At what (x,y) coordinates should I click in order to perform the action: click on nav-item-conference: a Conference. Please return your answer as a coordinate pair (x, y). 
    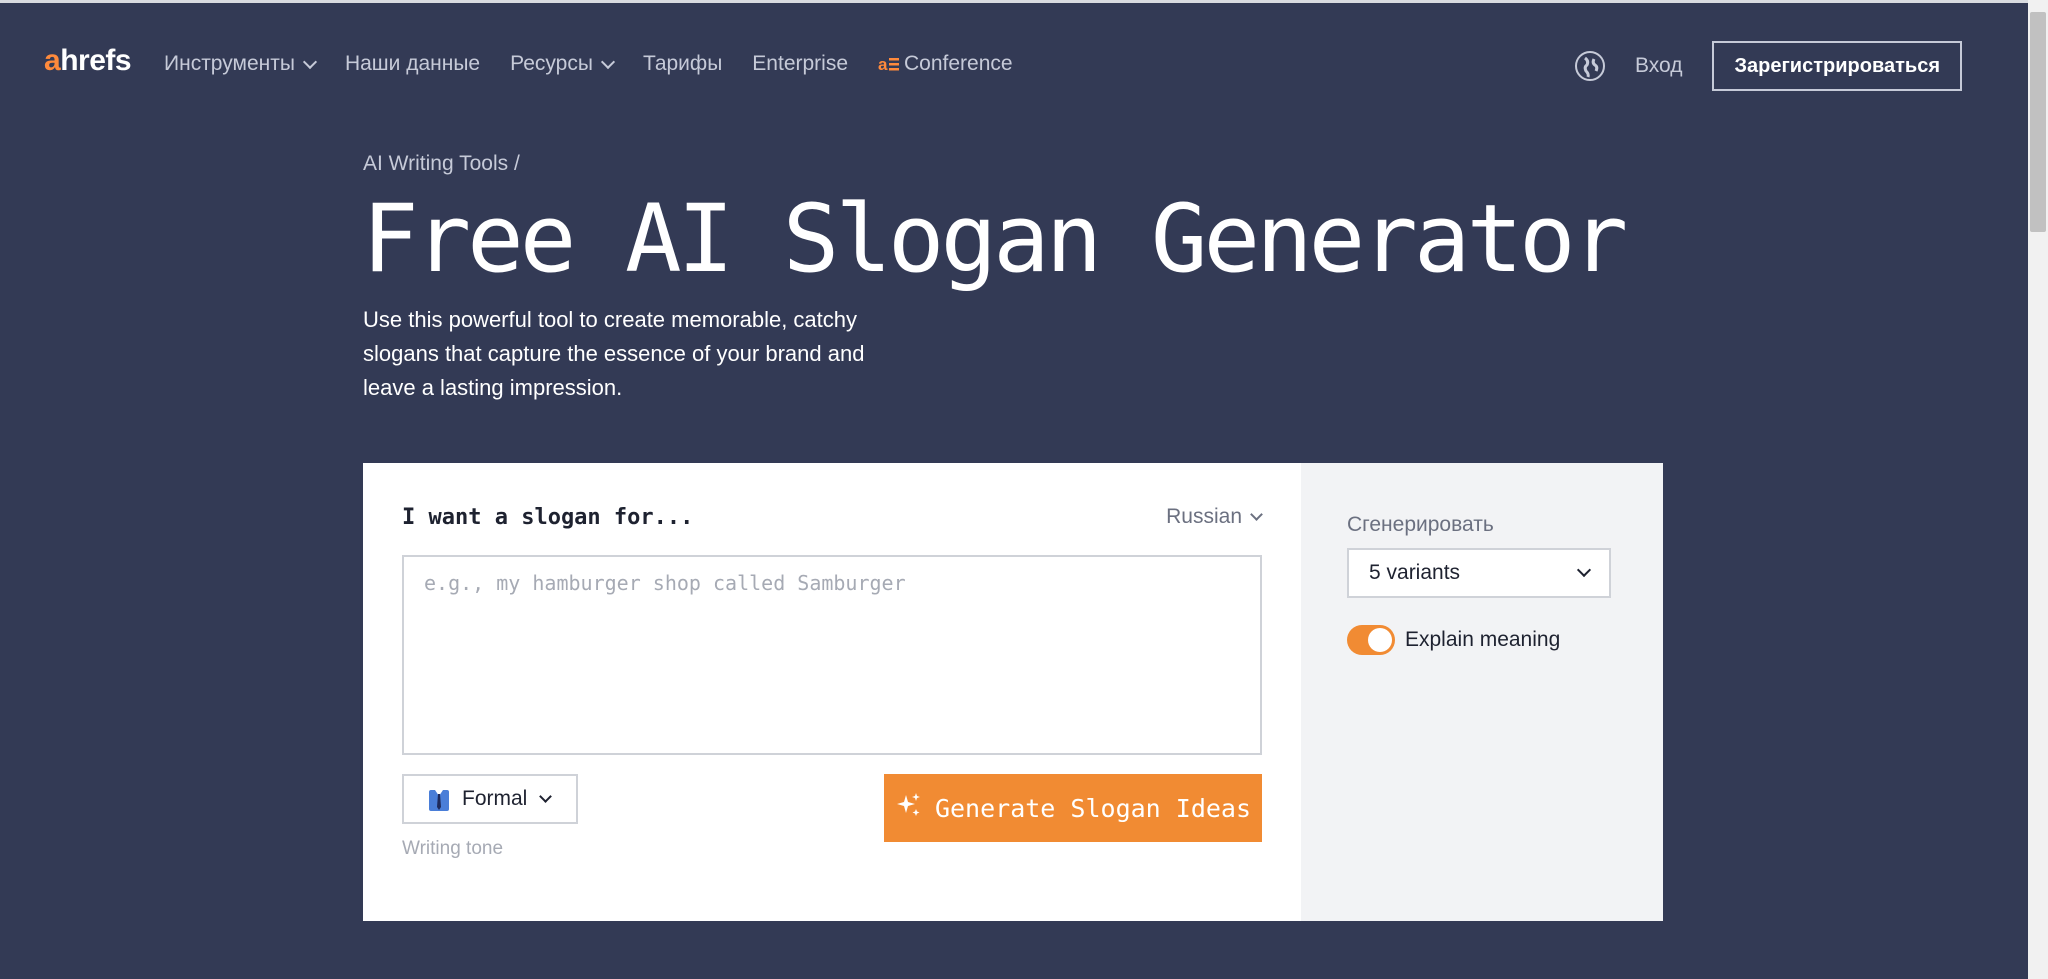
    Looking at the image, I should click on (945, 64).